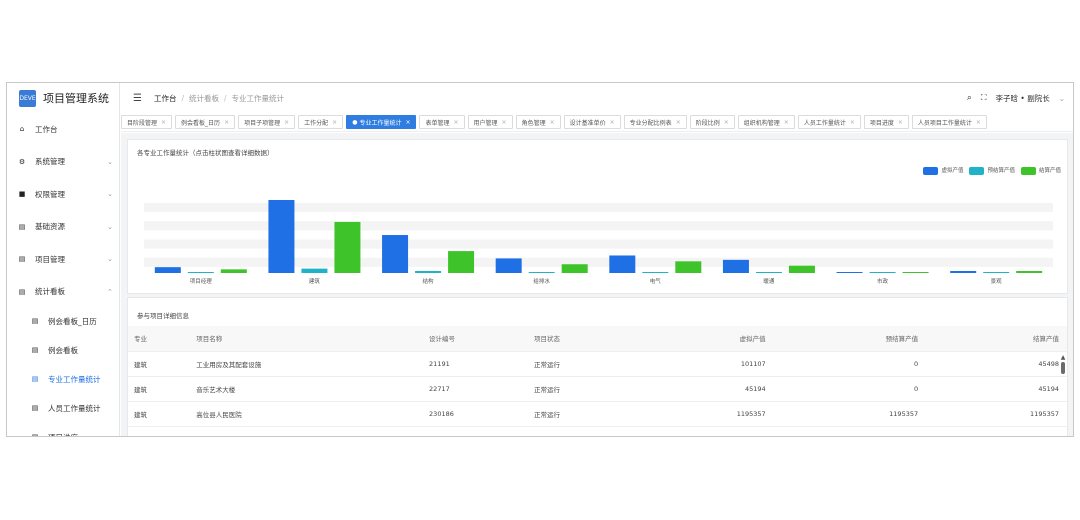 This screenshot has height=520, width=1080. Describe the element at coordinates (485, 123) in the screenshot. I see `tab-label: 用户管理` at that location.